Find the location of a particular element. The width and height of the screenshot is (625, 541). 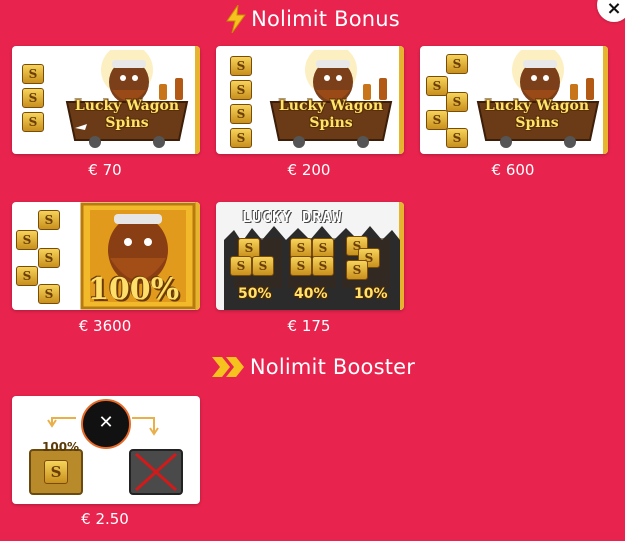

bonus-card-100-percent: S S S S S 100% is located at coordinates (106, 256).